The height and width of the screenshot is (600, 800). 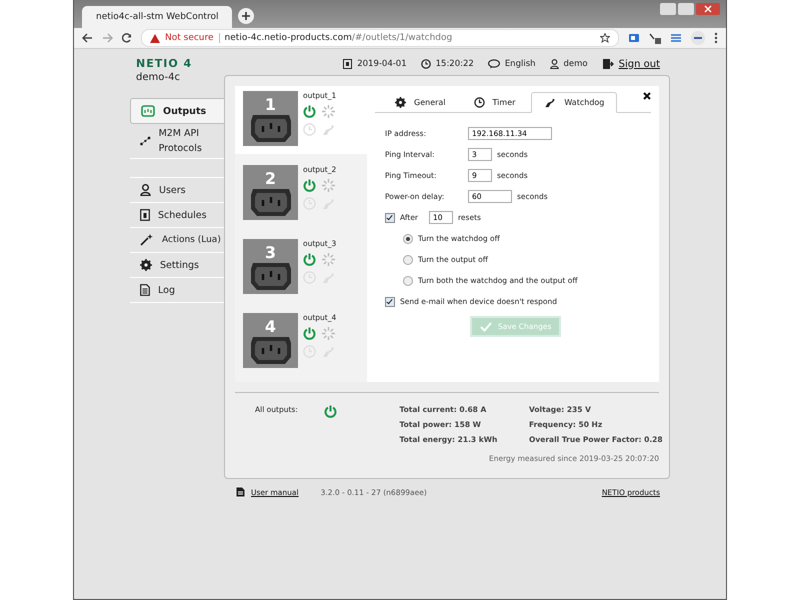 What do you see at coordinates (270, 266) in the screenshot?
I see `outlet-tile: 3` at bounding box center [270, 266].